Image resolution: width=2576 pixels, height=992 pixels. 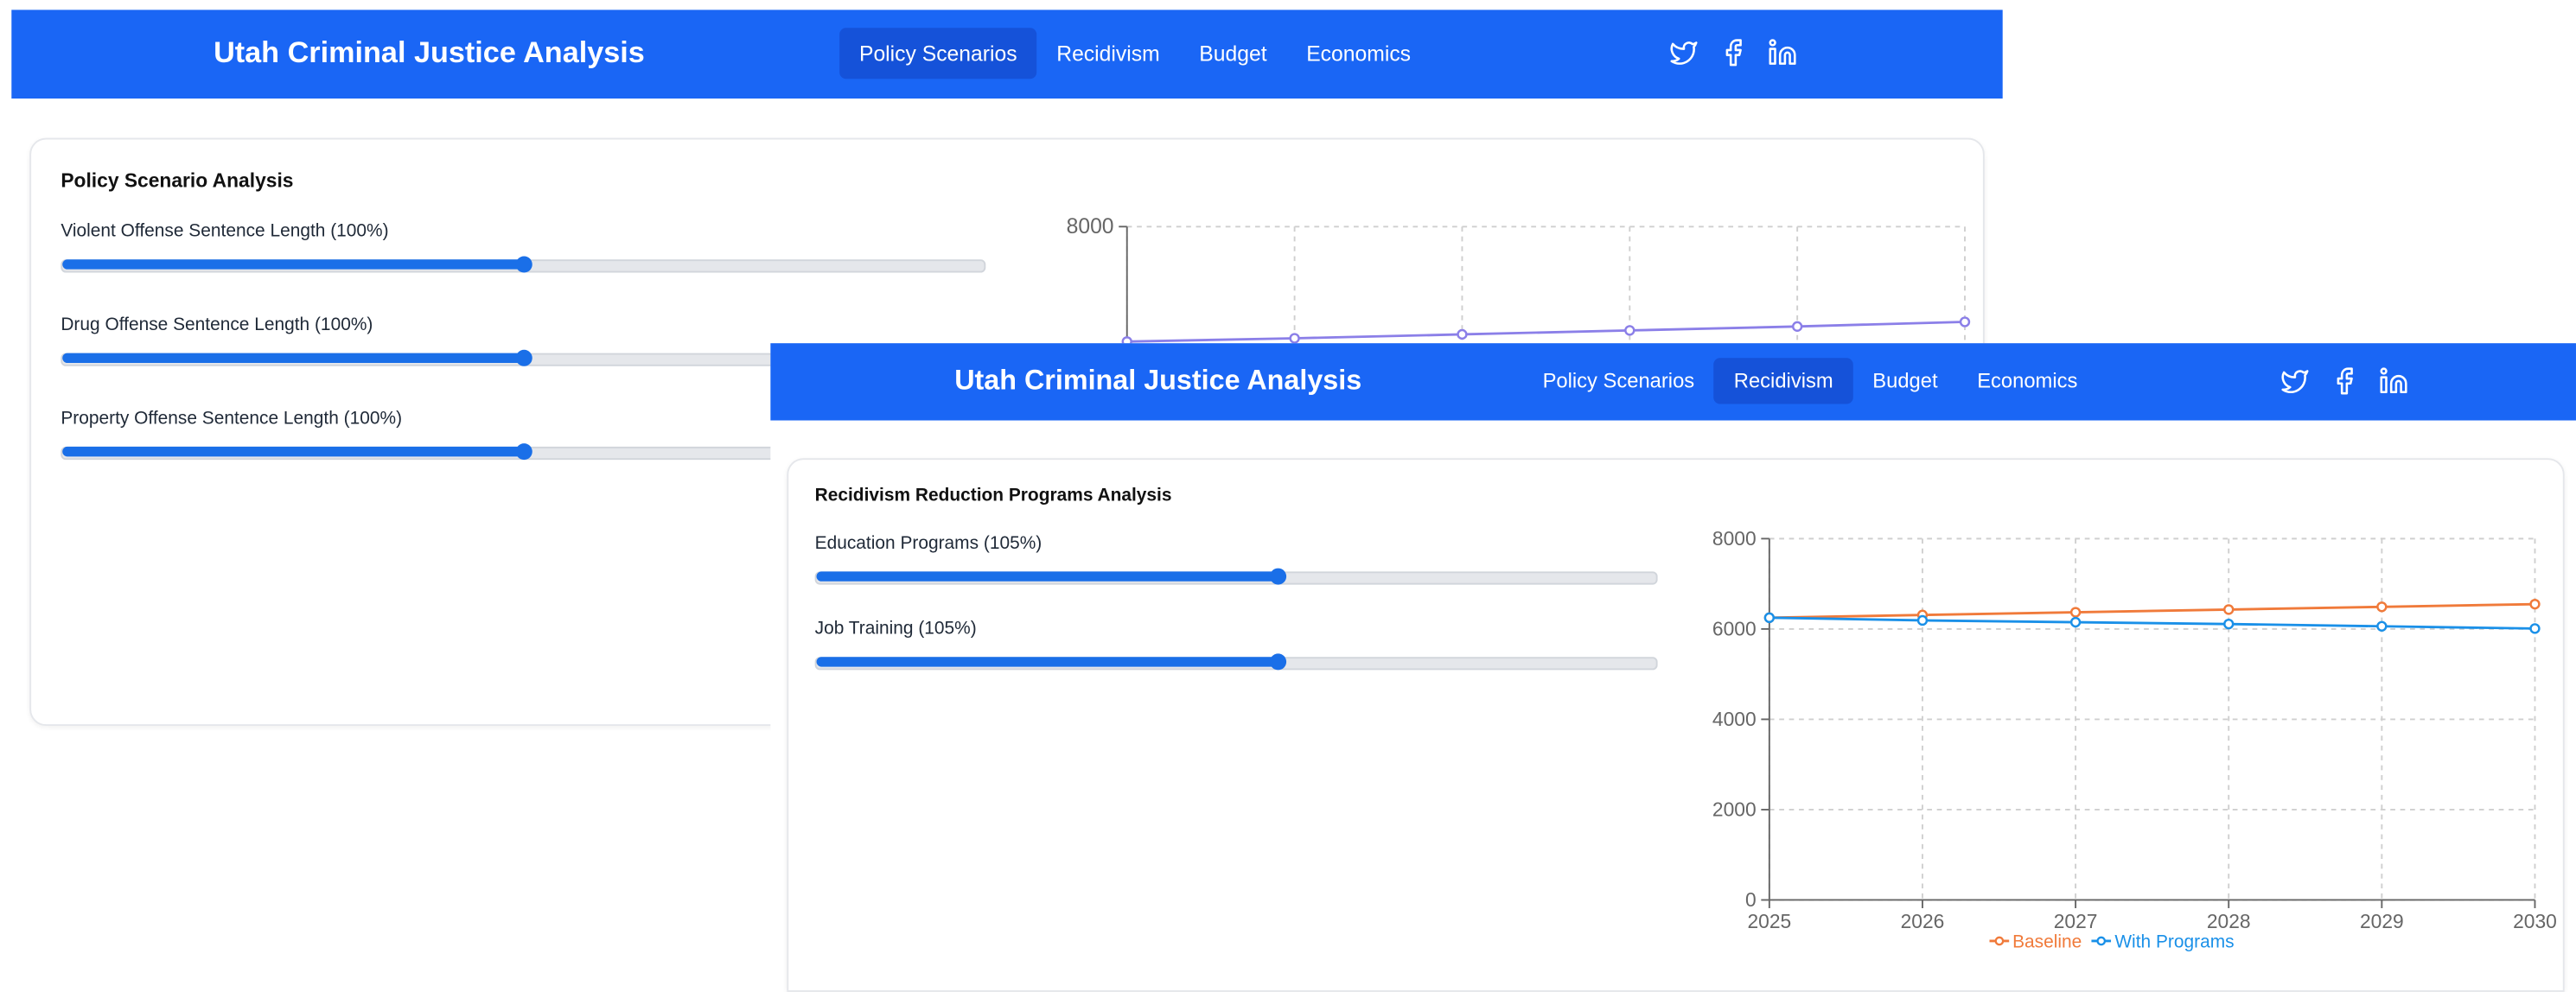 I want to click on legend-label: With Programs, so click(x=2174, y=942).